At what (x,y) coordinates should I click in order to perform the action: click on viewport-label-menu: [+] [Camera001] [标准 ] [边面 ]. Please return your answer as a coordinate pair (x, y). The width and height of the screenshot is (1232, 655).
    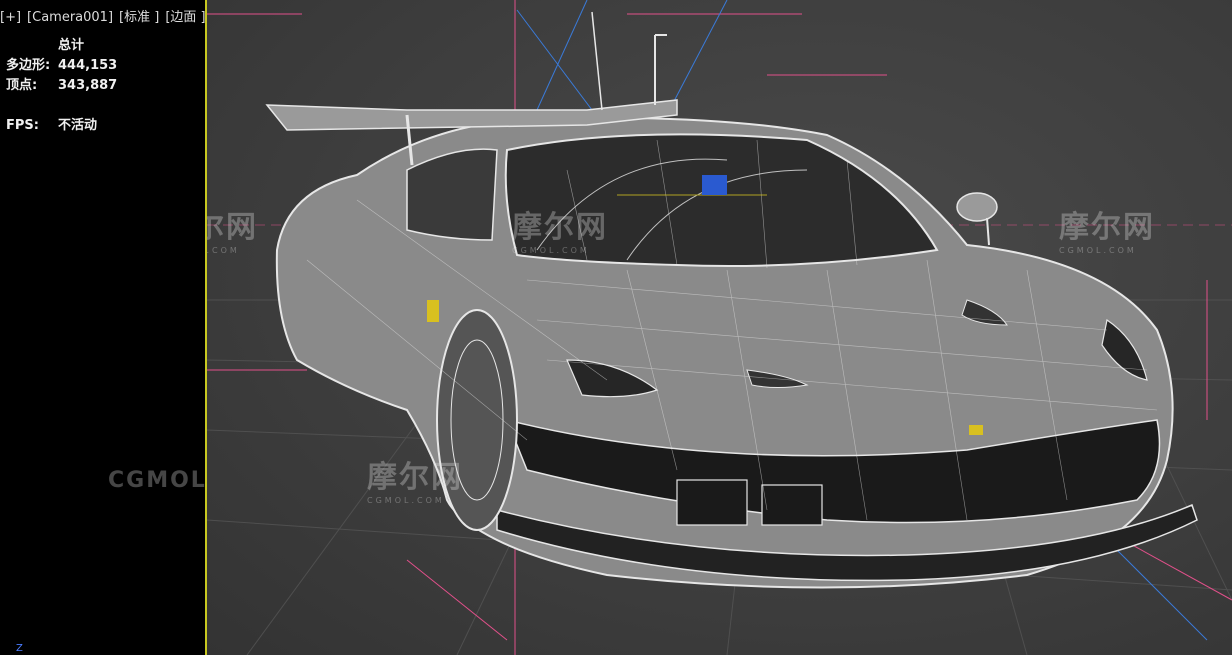
    Looking at the image, I should click on (106, 15).